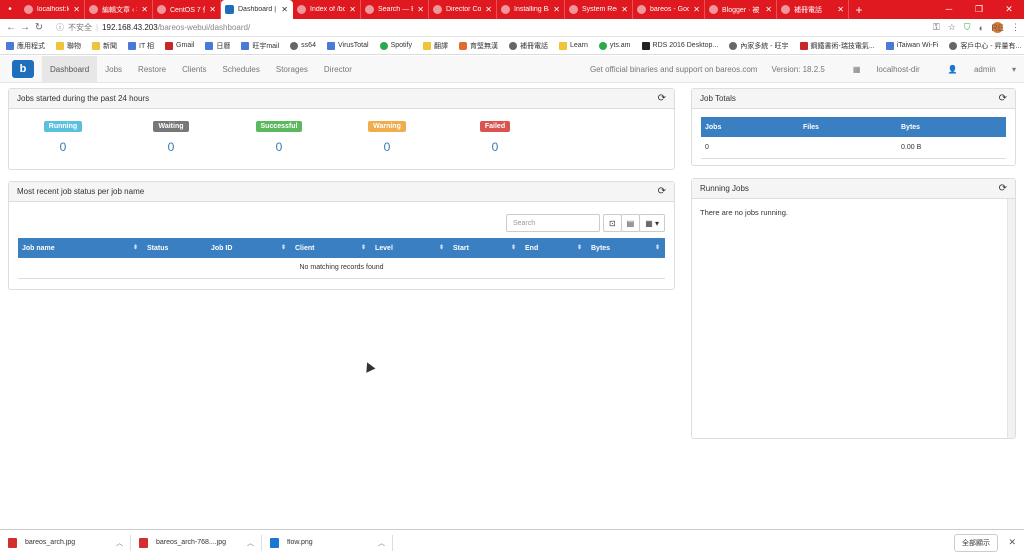  What do you see at coordinates (859, 10) in the screenshot?
I see `new-tab-icon: +` at bounding box center [859, 10].